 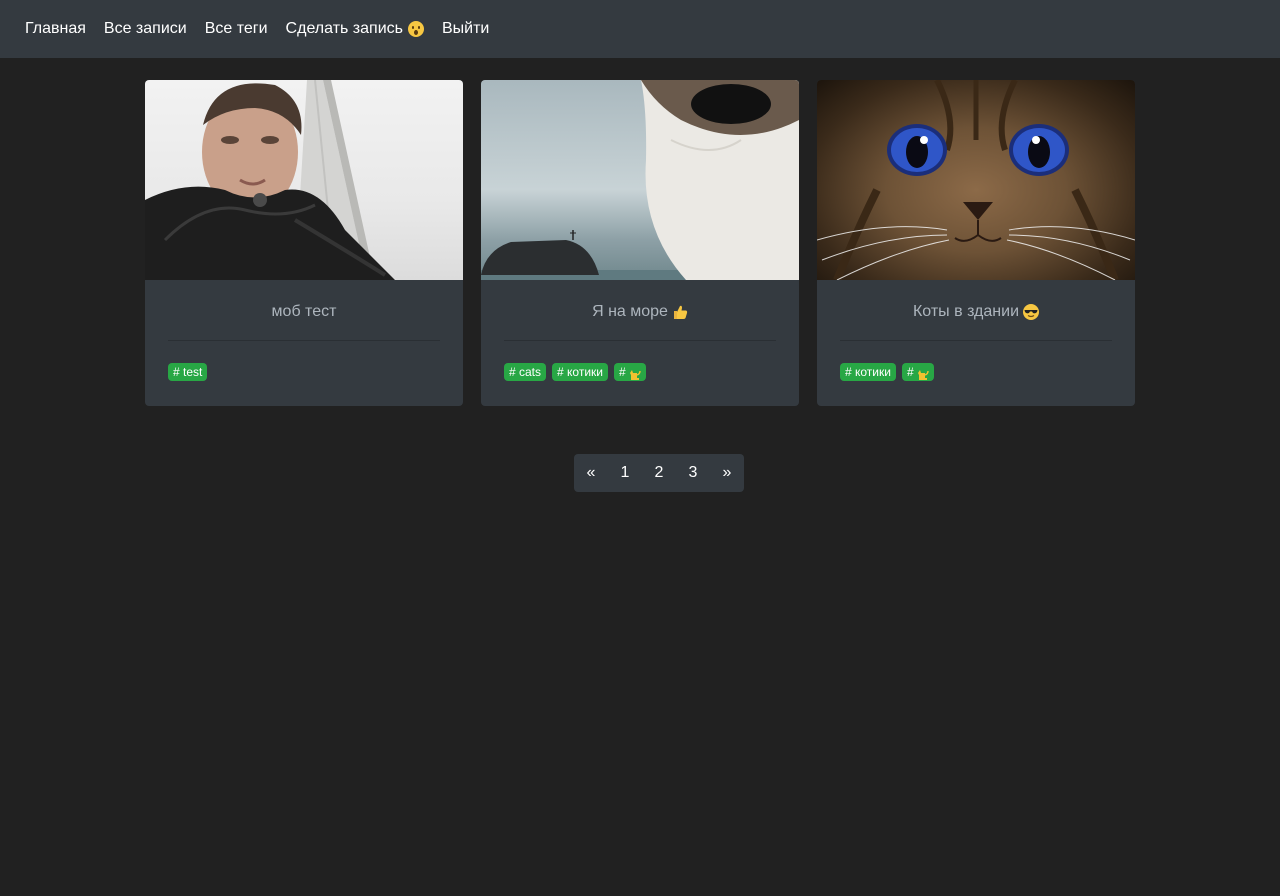 I want to click on card-title-text: моб тест, so click(x=304, y=311).